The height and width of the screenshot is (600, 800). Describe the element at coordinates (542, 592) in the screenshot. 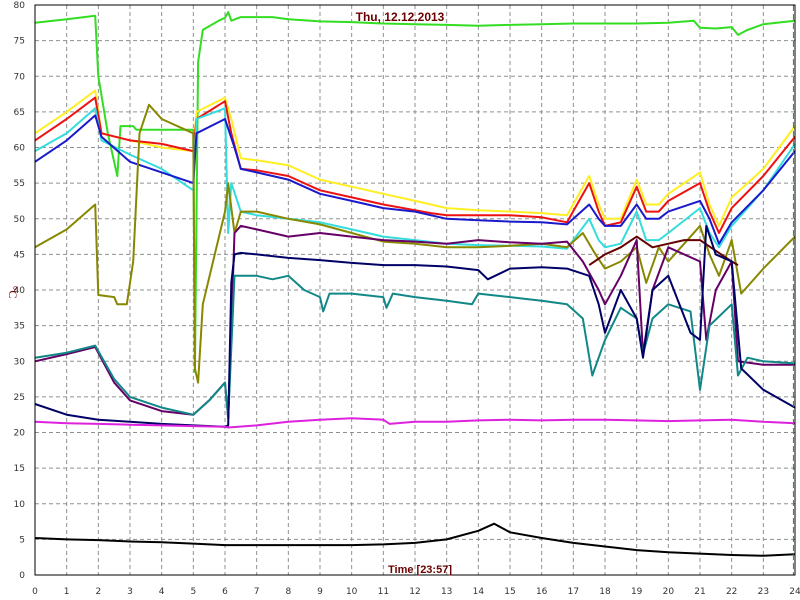

I see `x-tick-label: 16` at that location.